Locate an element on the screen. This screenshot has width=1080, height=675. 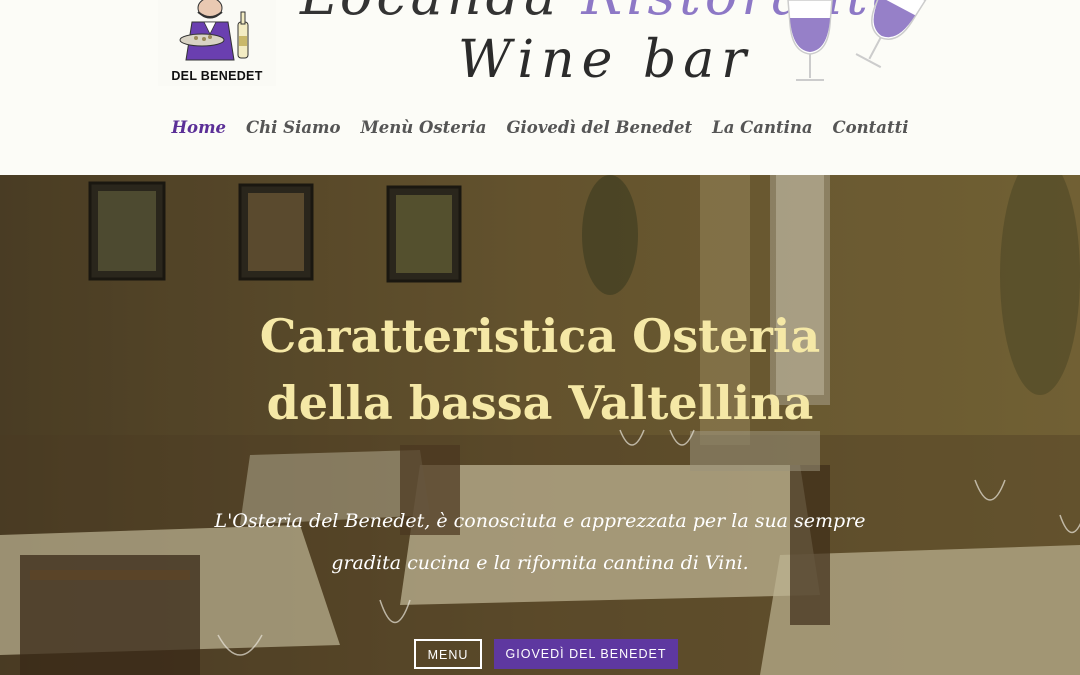
giovedi-del-benedet-button: GIOVEDÌ DEL BENEDET is located at coordinates (586, 654).